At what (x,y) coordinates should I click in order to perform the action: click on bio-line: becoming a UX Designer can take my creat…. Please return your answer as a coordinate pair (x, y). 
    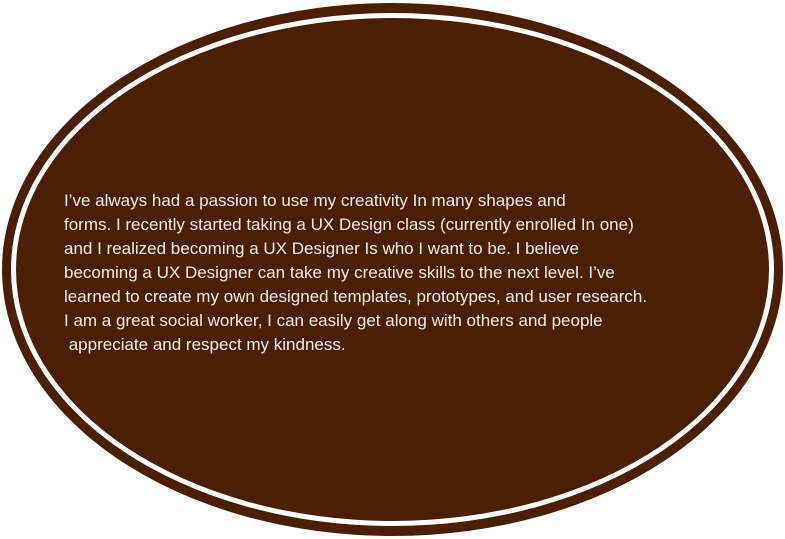
    Looking at the image, I should click on (339, 272).